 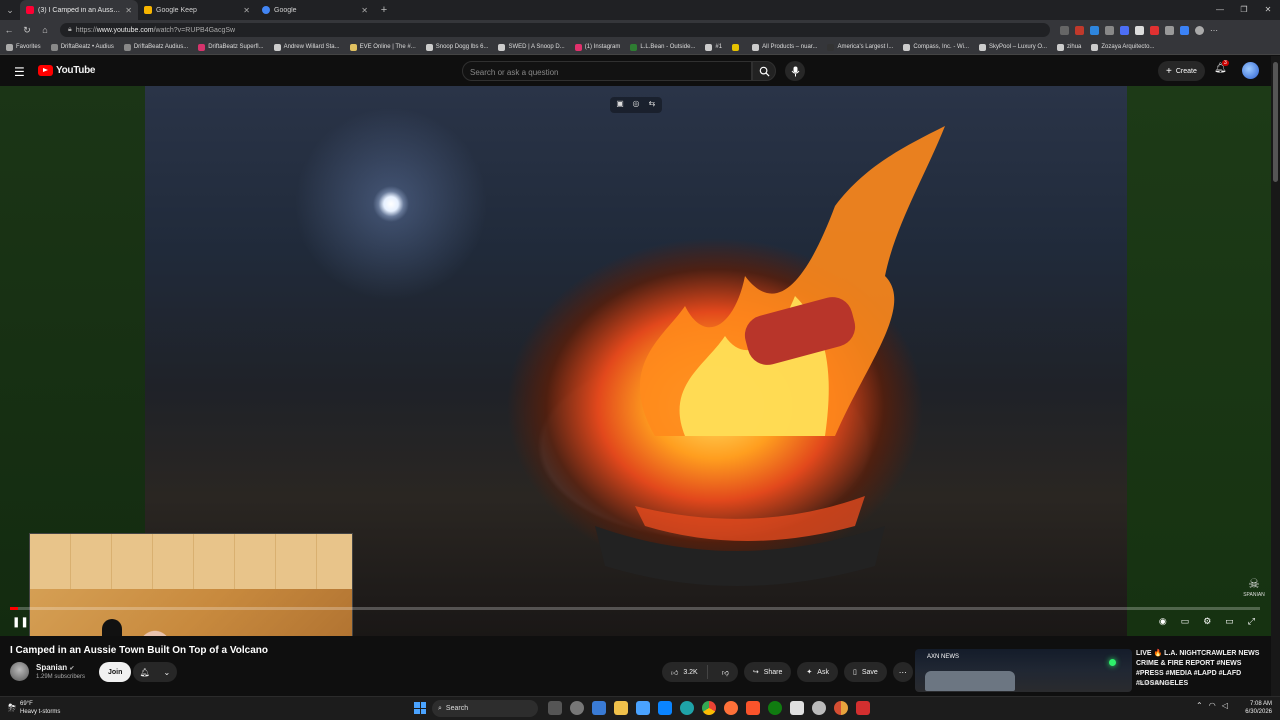 What do you see at coordinates (635, 608) in the screenshot?
I see `progress-bar` at bounding box center [635, 608].